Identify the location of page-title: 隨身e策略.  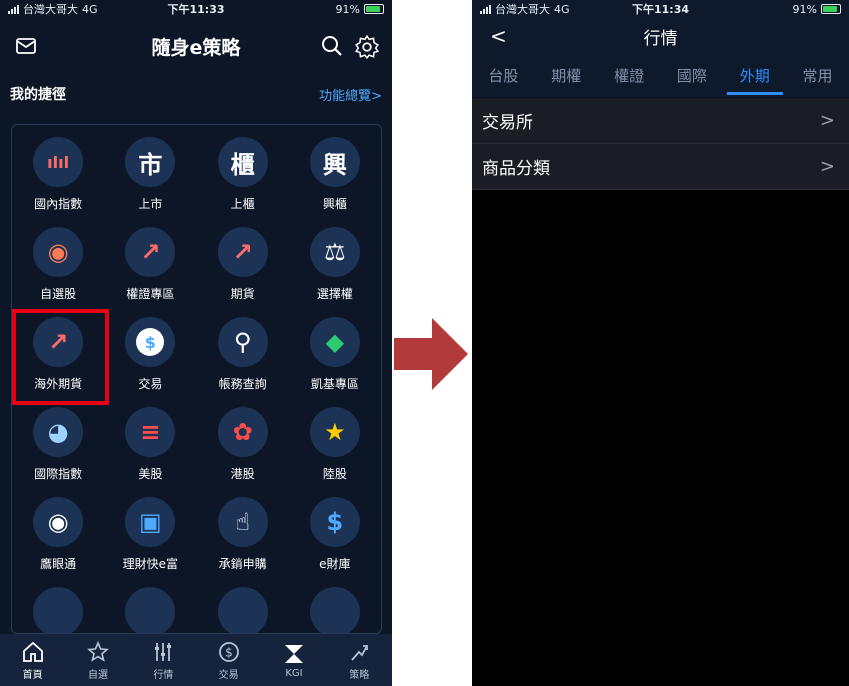
(196, 47).